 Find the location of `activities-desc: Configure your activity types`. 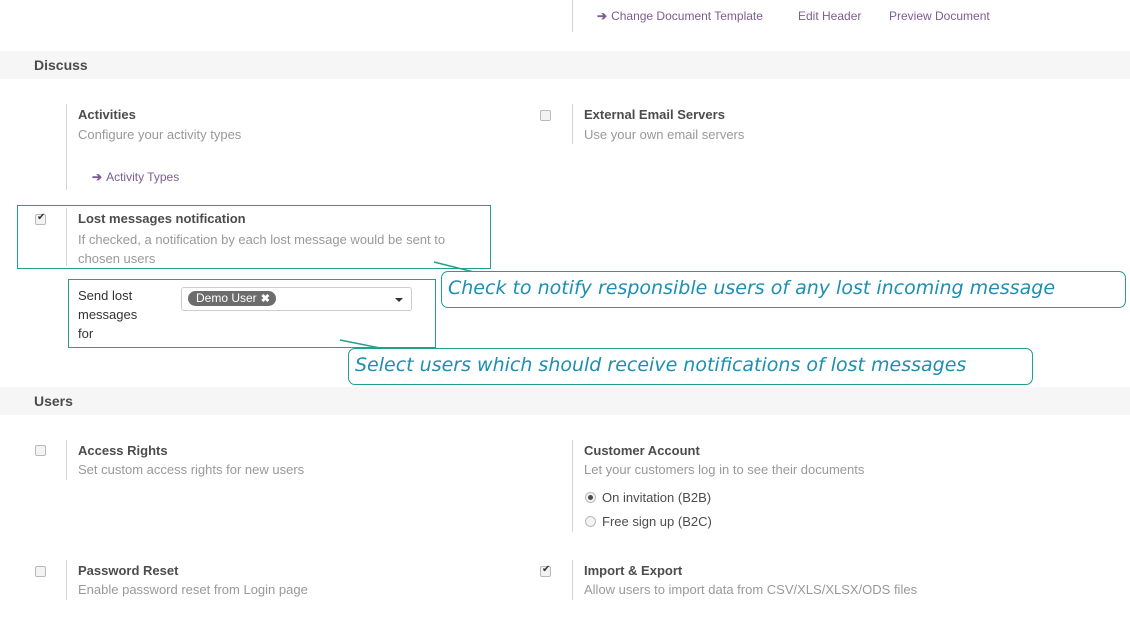

activities-desc: Configure your activity types is located at coordinates (160, 134).